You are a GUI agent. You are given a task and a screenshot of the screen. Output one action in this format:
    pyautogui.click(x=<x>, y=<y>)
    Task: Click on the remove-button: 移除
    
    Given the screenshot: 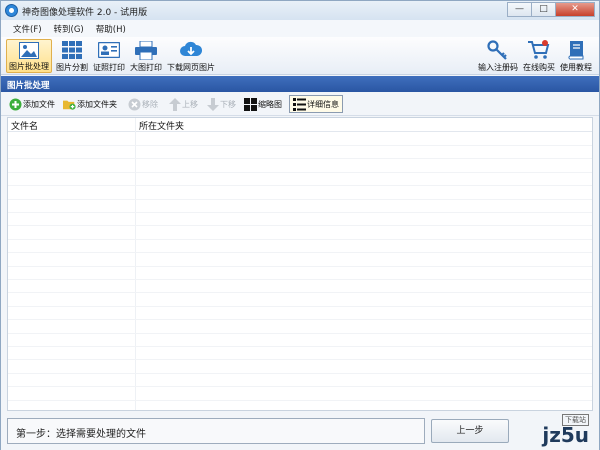 What is the action you would take?
    pyautogui.click(x=143, y=104)
    